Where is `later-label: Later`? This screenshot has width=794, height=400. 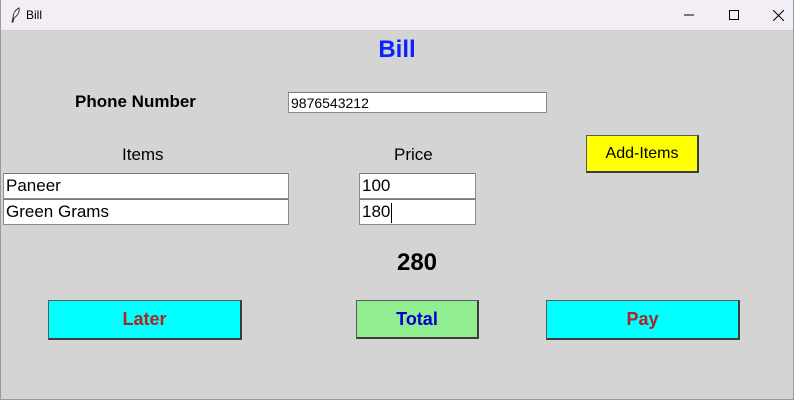
later-label: Later is located at coordinates (144, 319).